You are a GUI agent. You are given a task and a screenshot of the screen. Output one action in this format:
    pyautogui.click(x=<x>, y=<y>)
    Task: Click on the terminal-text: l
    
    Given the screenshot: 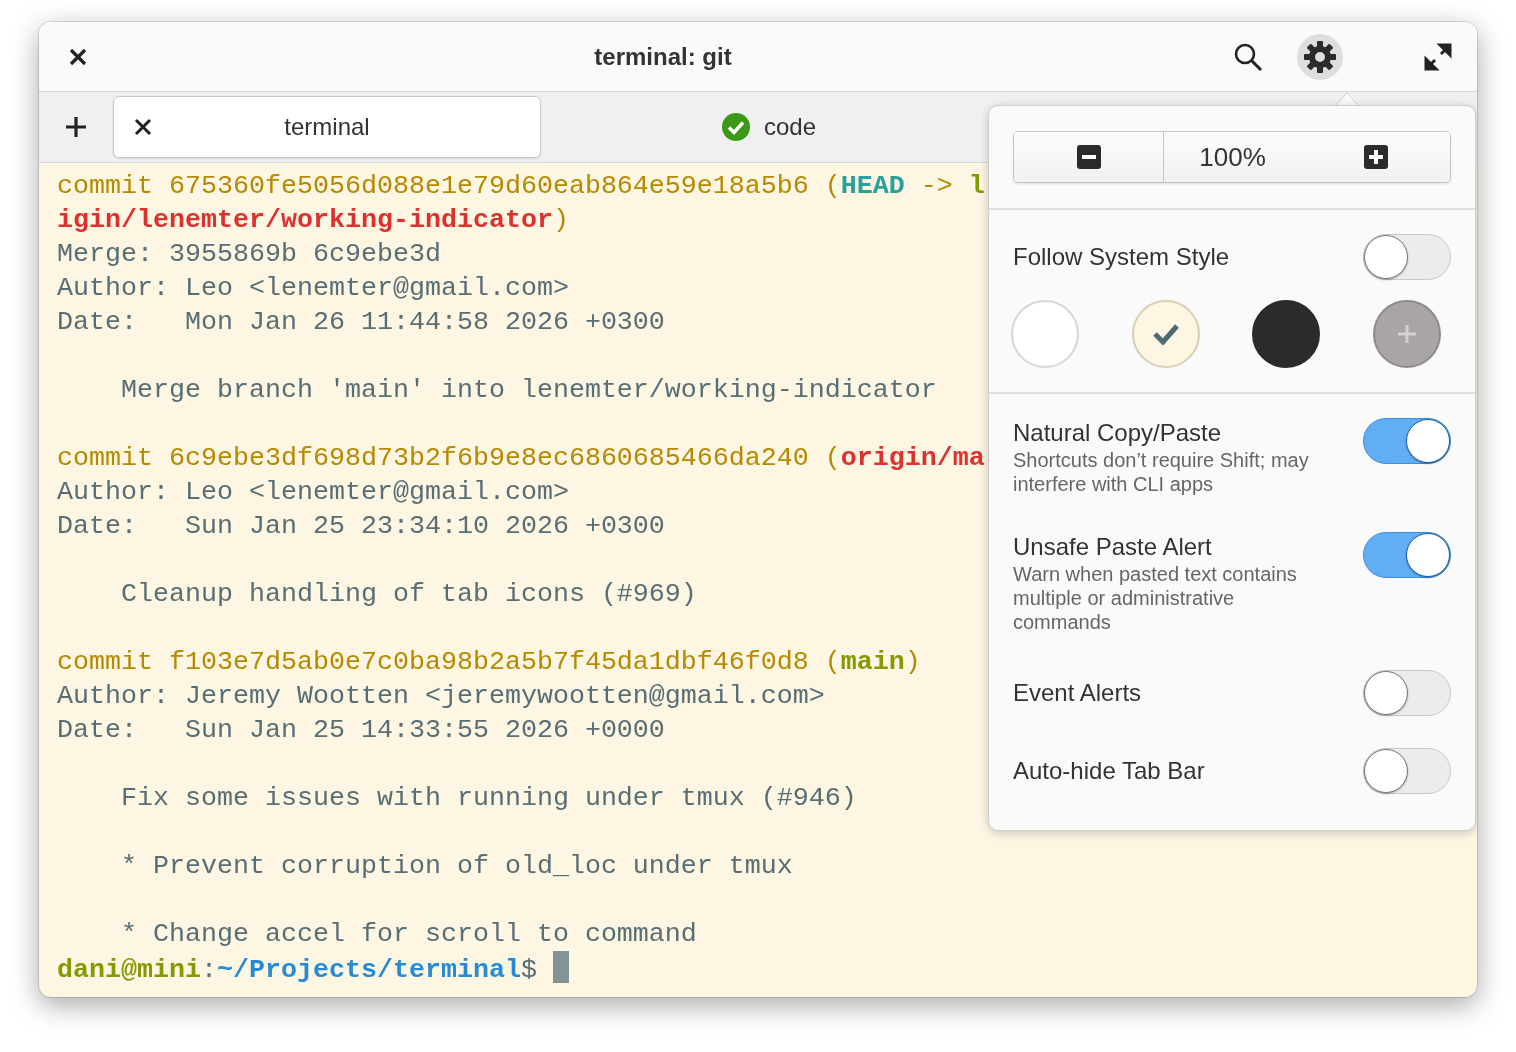 What is the action you would take?
    pyautogui.click(x=976, y=186)
    